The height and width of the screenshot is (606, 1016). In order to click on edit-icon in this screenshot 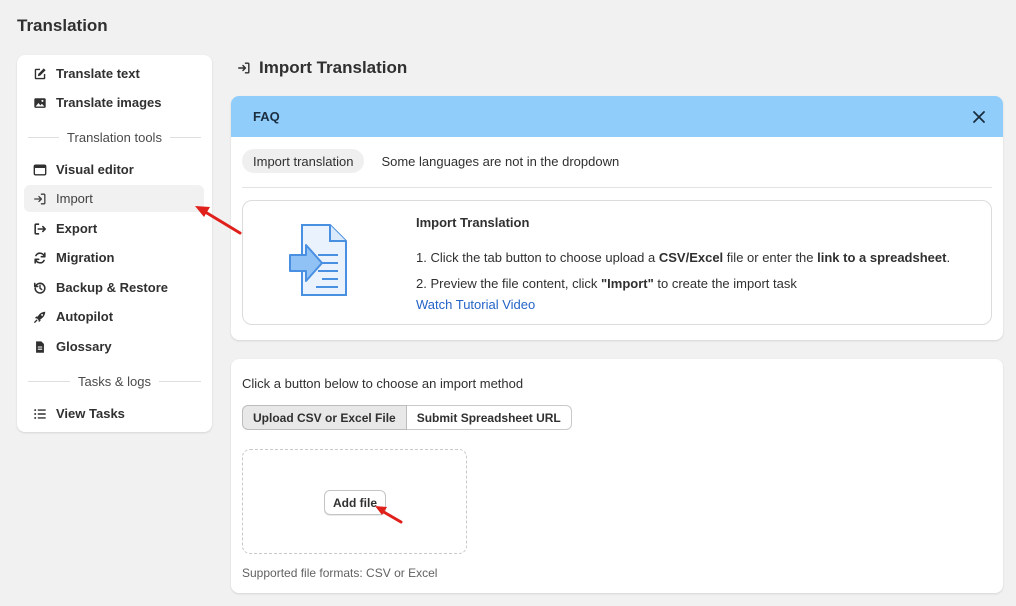, I will do `click(40, 74)`.